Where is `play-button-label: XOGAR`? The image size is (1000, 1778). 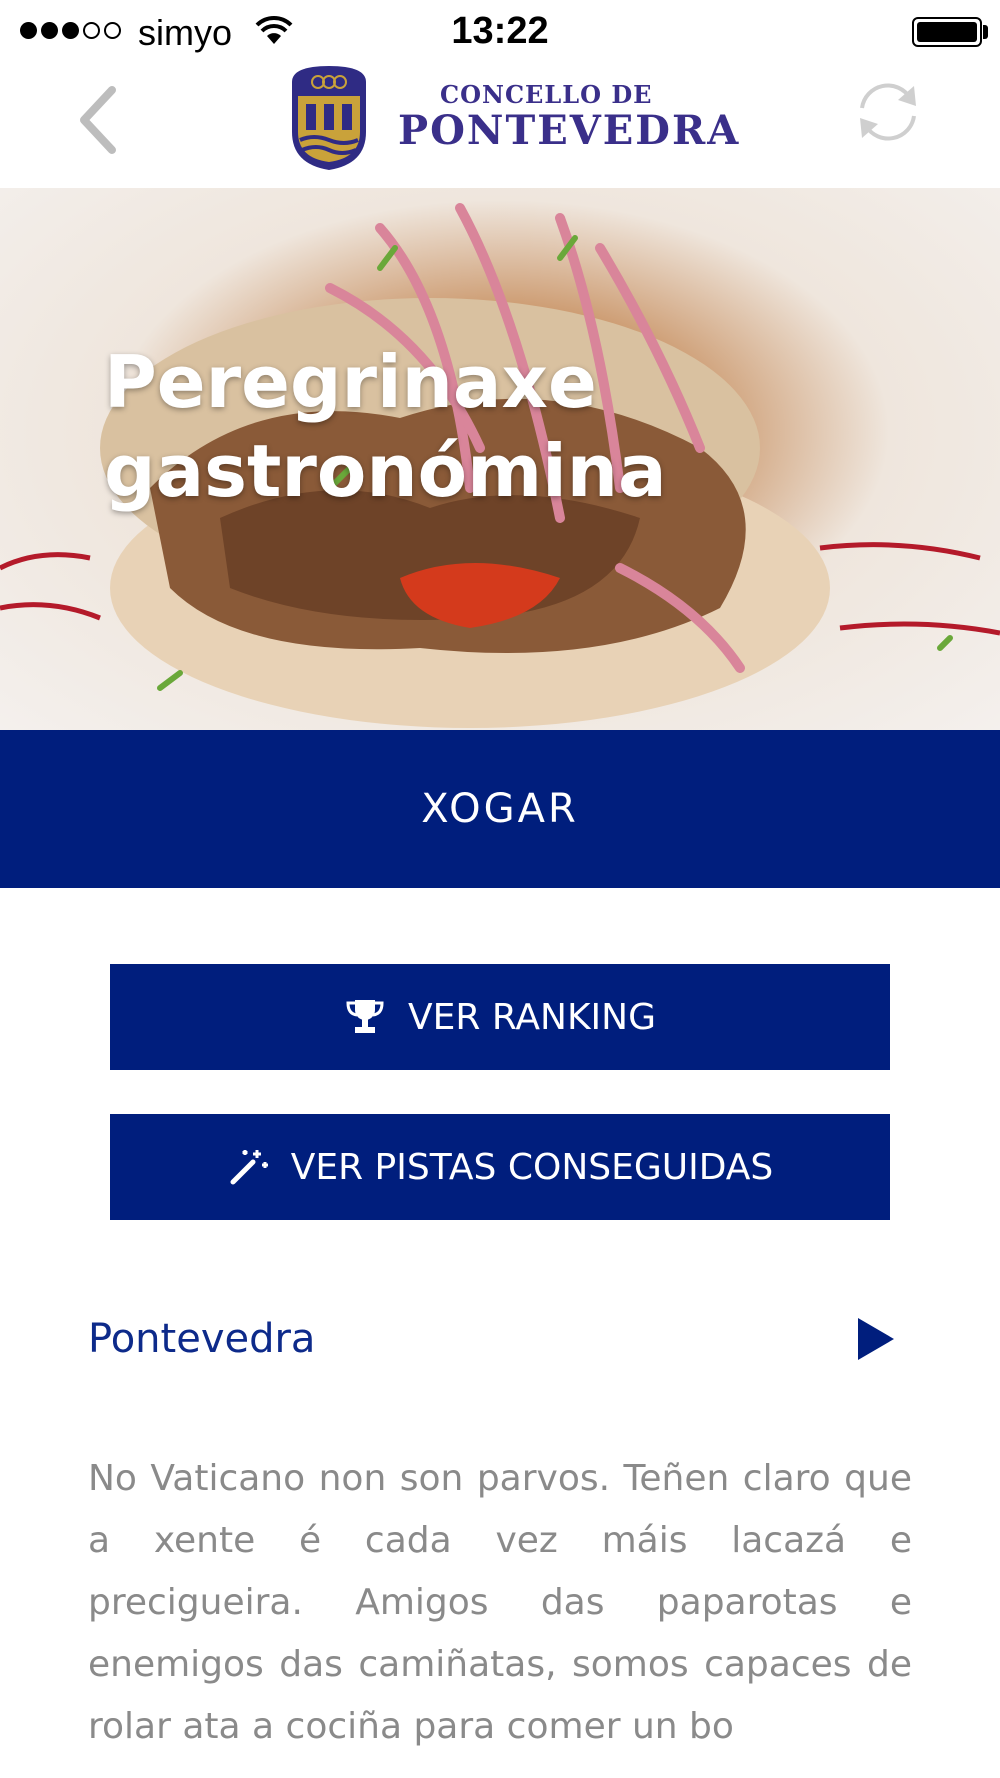 play-button-label: XOGAR is located at coordinates (500, 809).